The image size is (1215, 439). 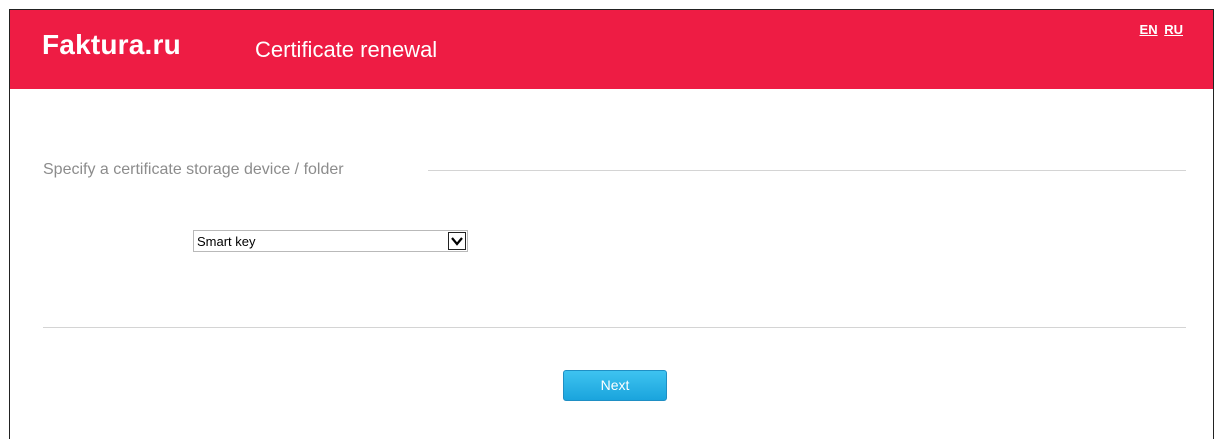 I want to click on section-separator-line, so click(x=807, y=170).